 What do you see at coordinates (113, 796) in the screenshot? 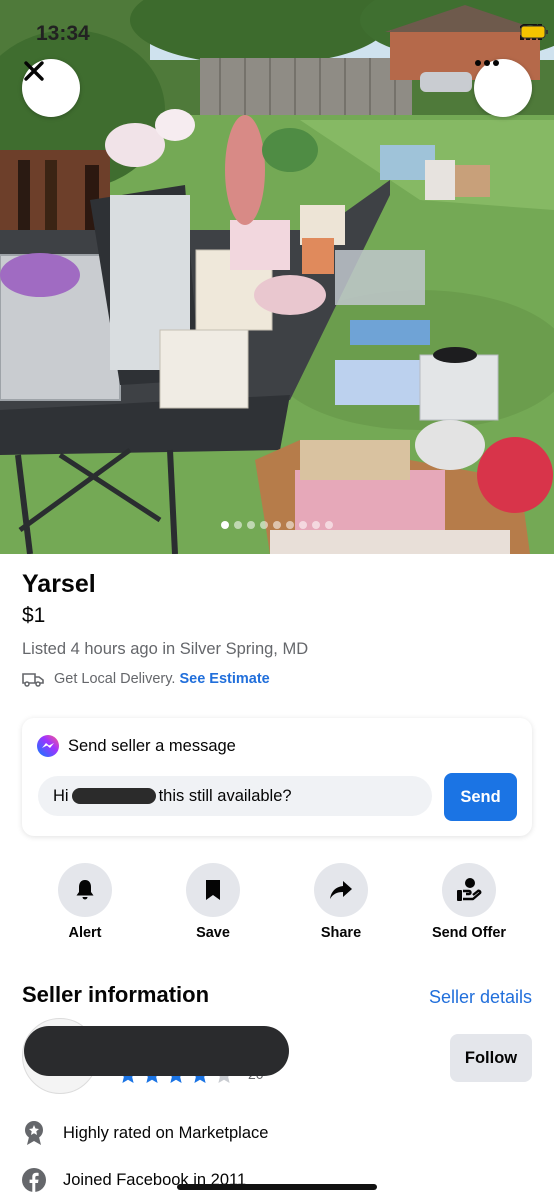
I see `redacted-text` at bounding box center [113, 796].